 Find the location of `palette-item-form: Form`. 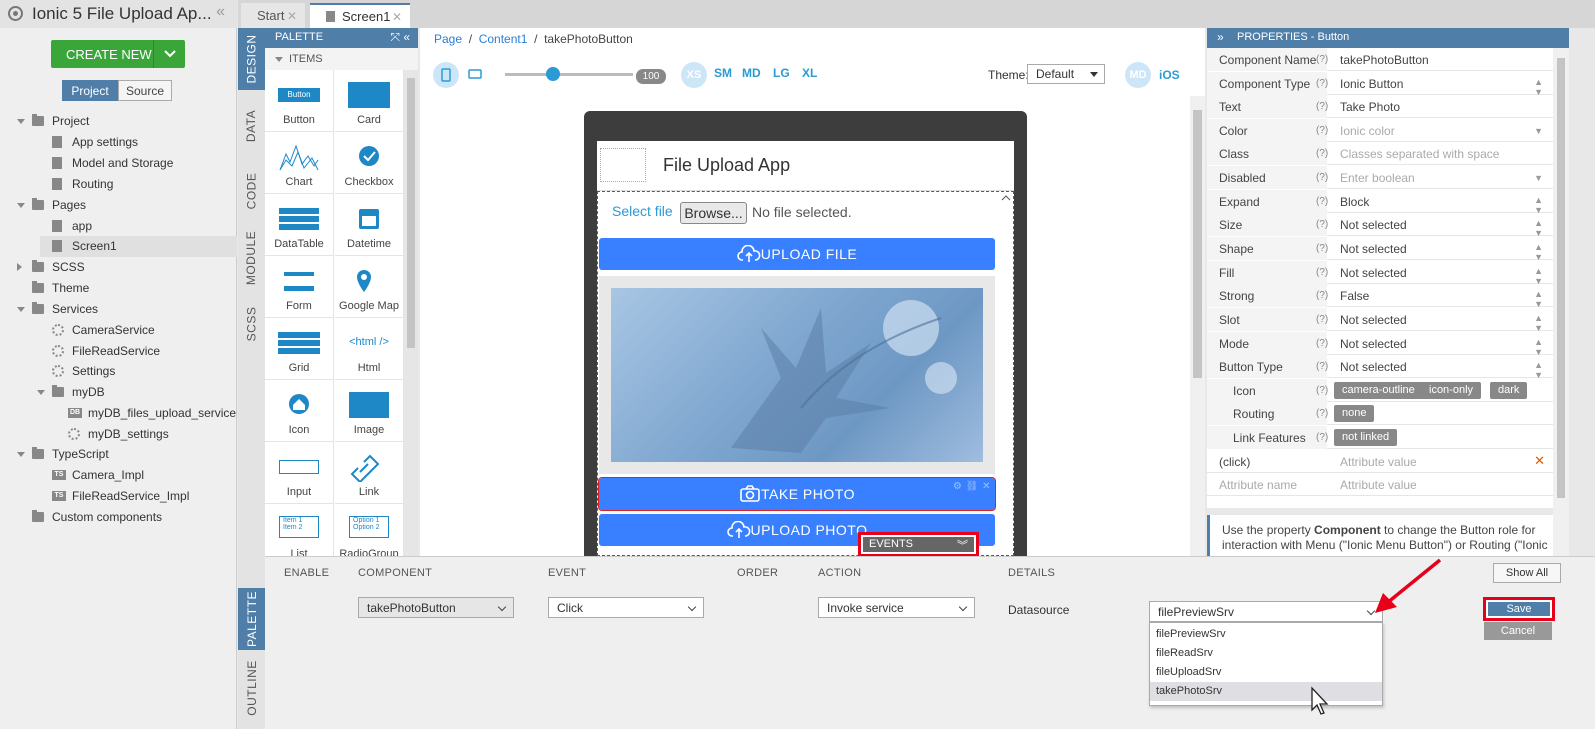

palette-item-form: Form is located at coordinates (299, 287).